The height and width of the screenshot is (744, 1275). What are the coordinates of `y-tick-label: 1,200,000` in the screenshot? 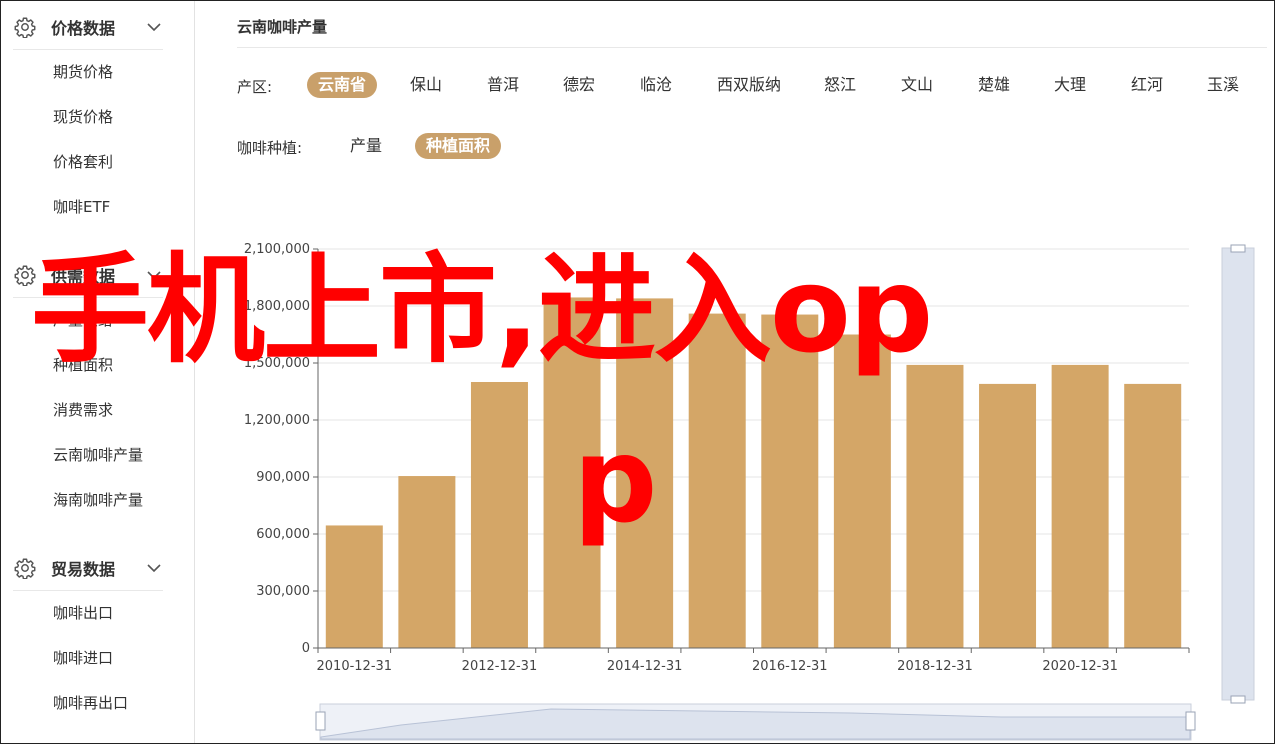 It's located at (277, 420).